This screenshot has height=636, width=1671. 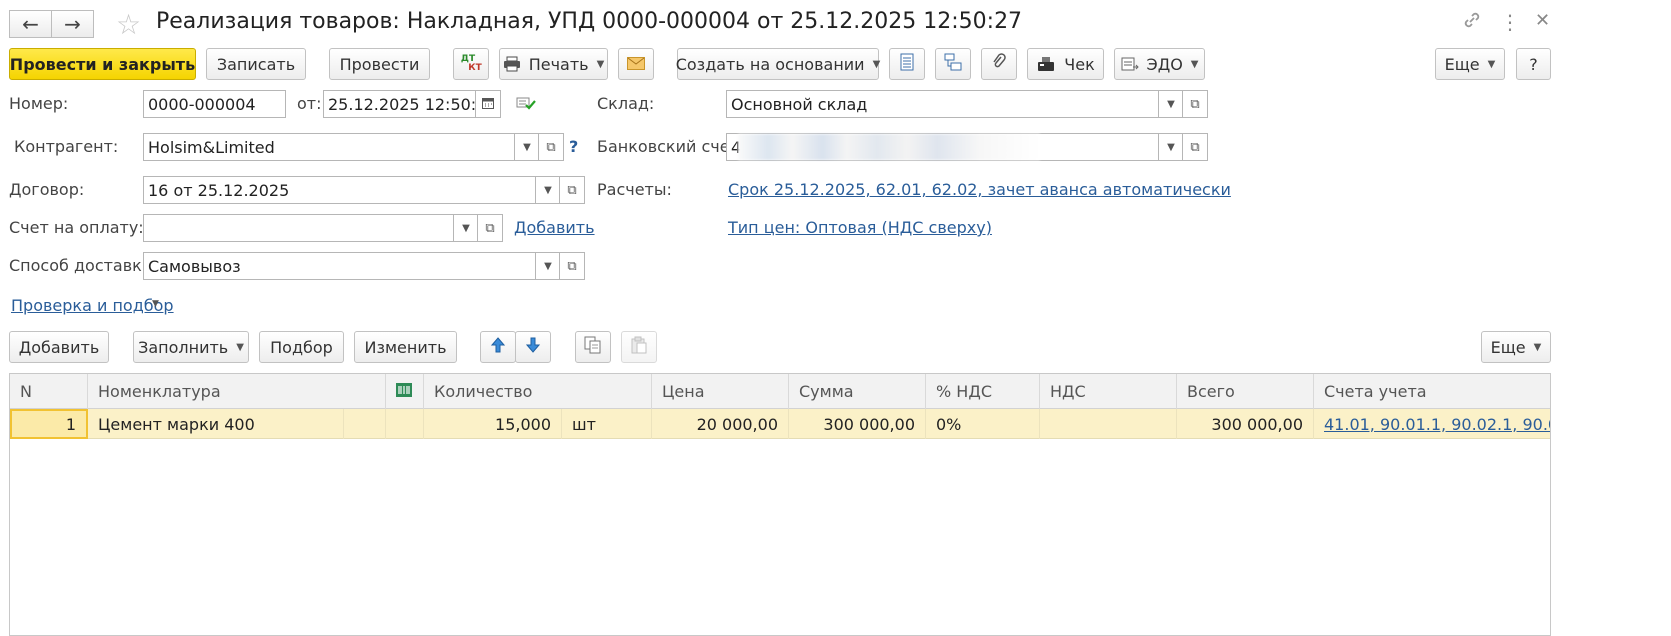 I want to click on contract-label: Договор:, so click(x=47, y=189).